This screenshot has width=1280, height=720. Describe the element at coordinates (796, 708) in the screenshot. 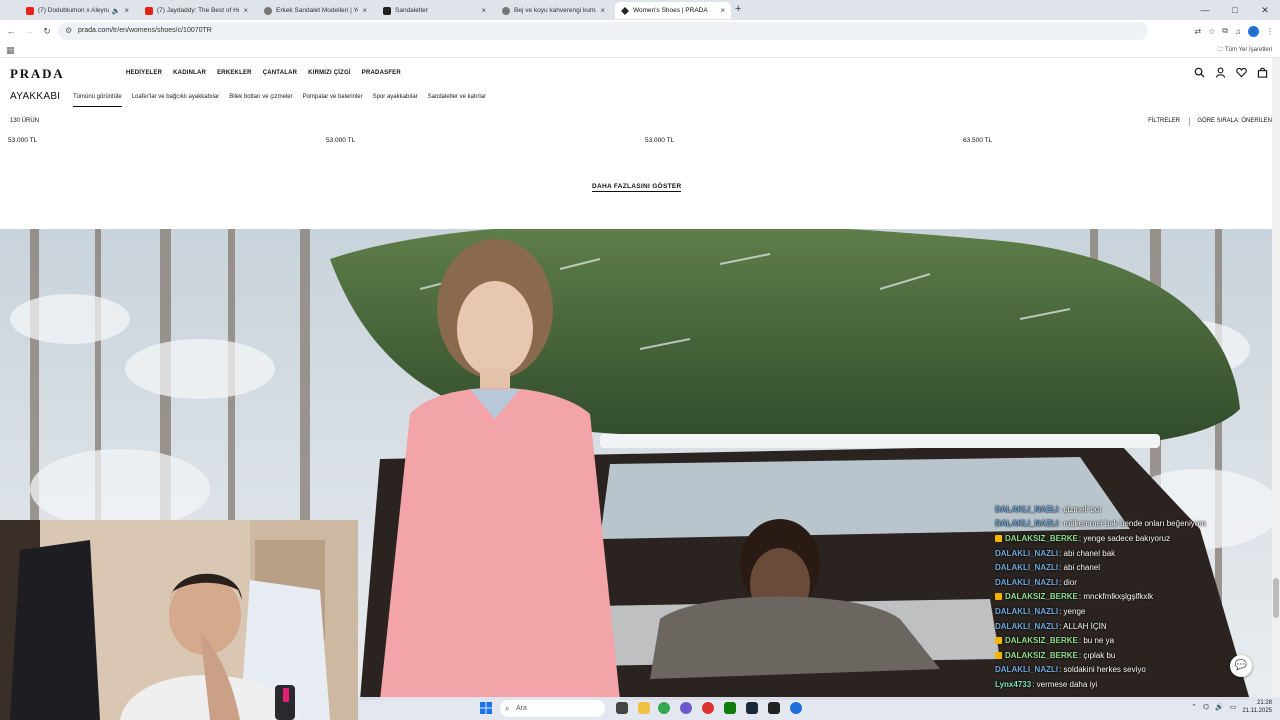

I see `app-icon` at that location.